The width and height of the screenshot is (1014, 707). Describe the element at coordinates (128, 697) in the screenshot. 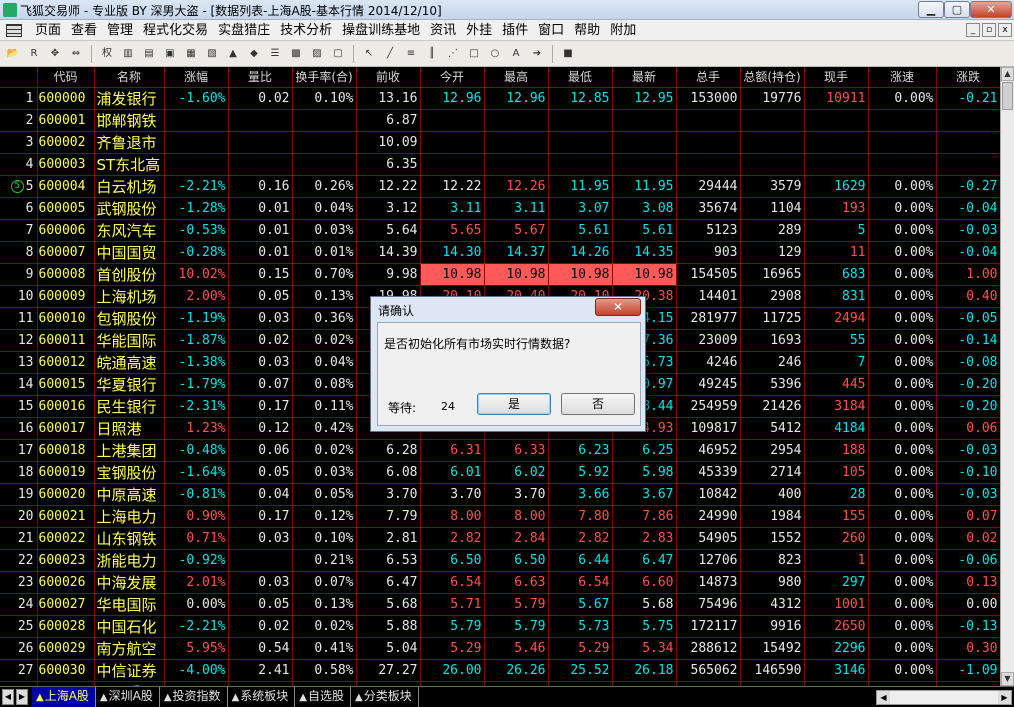

I see `market-tab: ▲深圳A股` at that location.